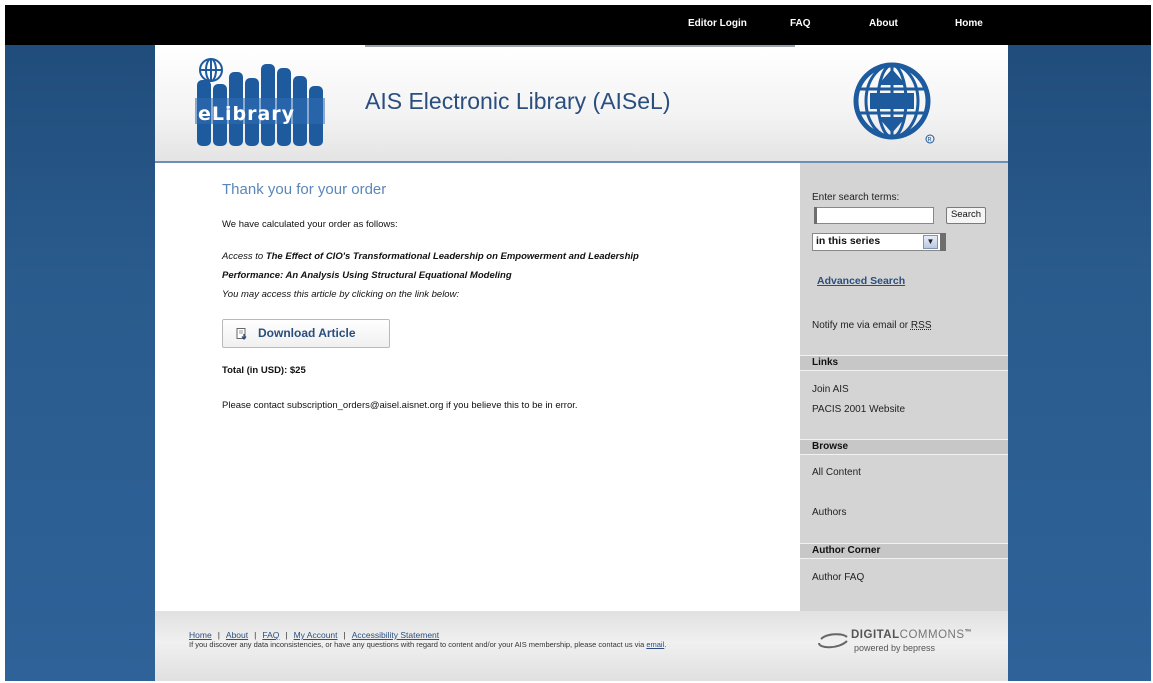 This screenshot has height=683, width=1153. I want to click on footer-link-accessibility: Accessibility Statement, so click(395, 635).